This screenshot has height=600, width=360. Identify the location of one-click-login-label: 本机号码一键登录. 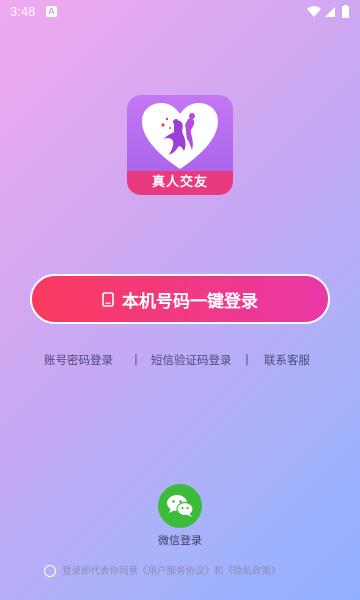
(190, 301).